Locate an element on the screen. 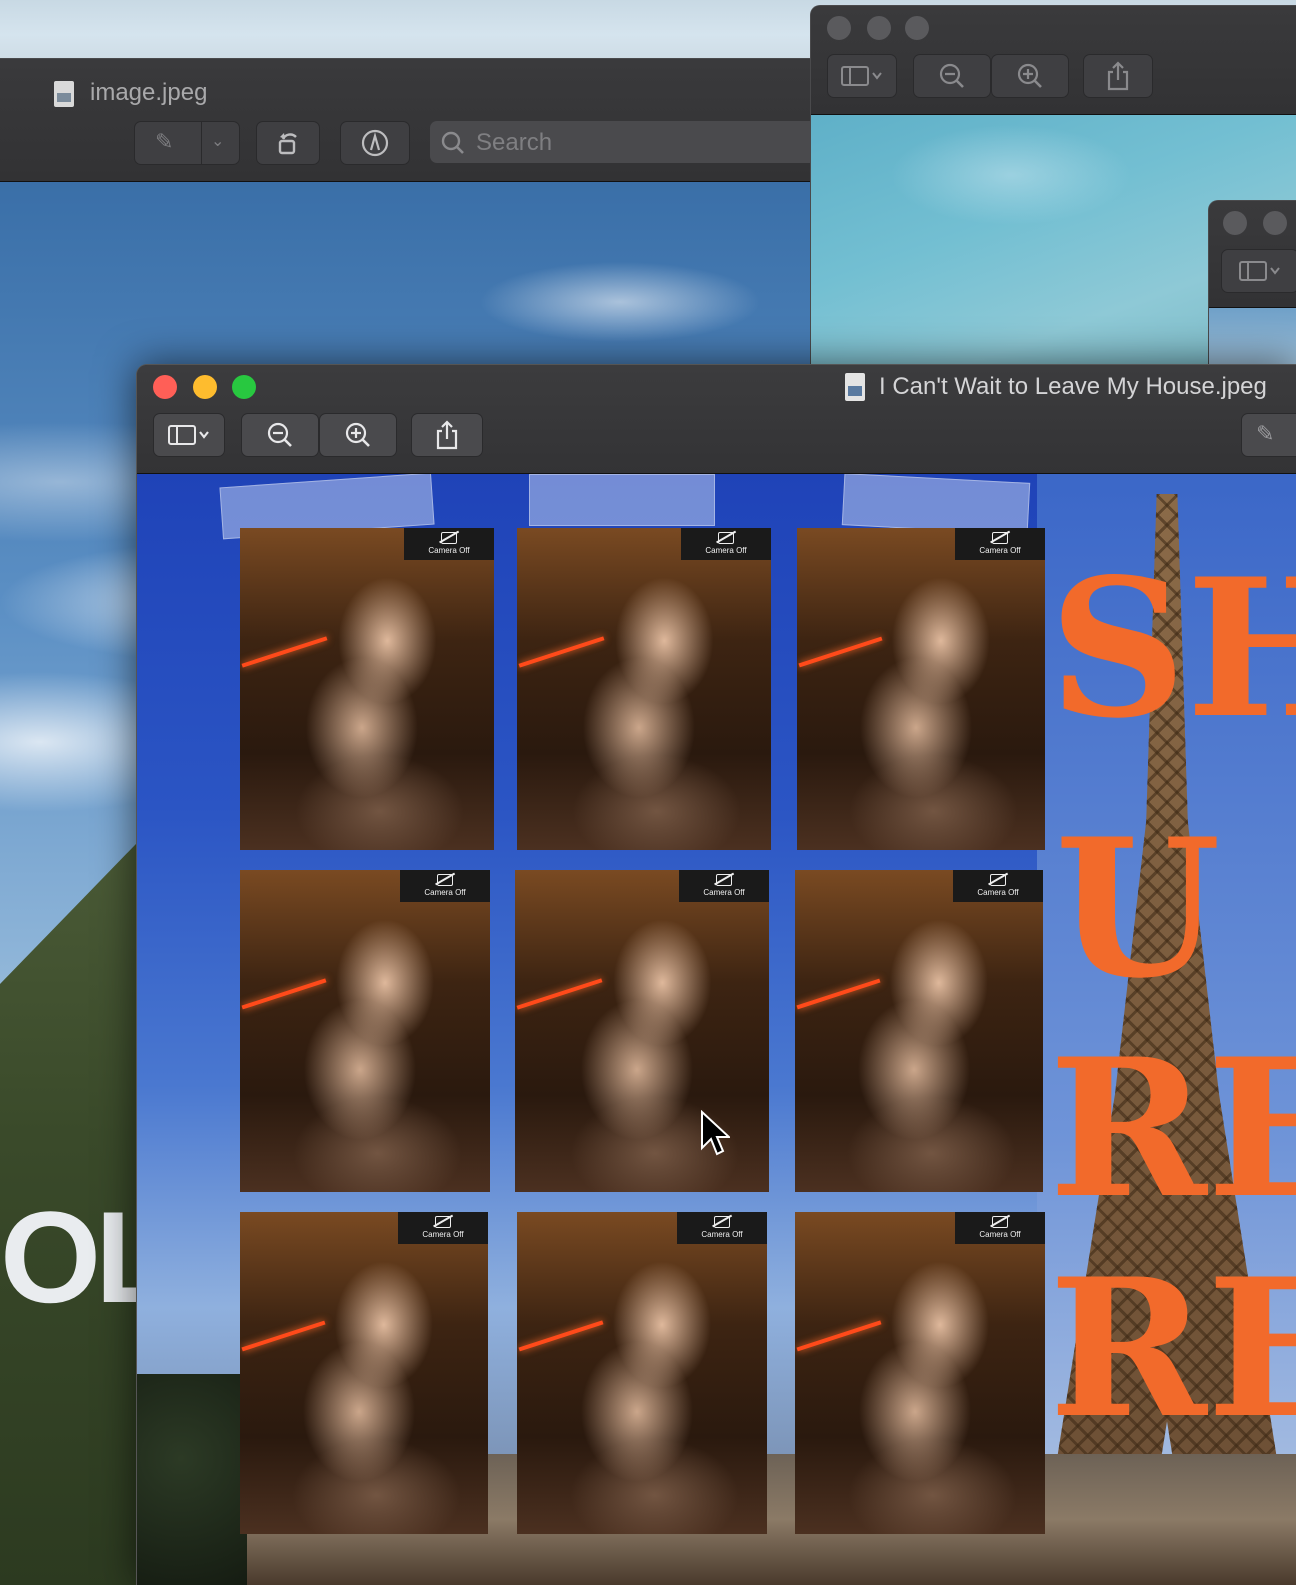  window-titlebar: image.jpeg ✎ ⌄ Search is located at coordinates (410, 120).